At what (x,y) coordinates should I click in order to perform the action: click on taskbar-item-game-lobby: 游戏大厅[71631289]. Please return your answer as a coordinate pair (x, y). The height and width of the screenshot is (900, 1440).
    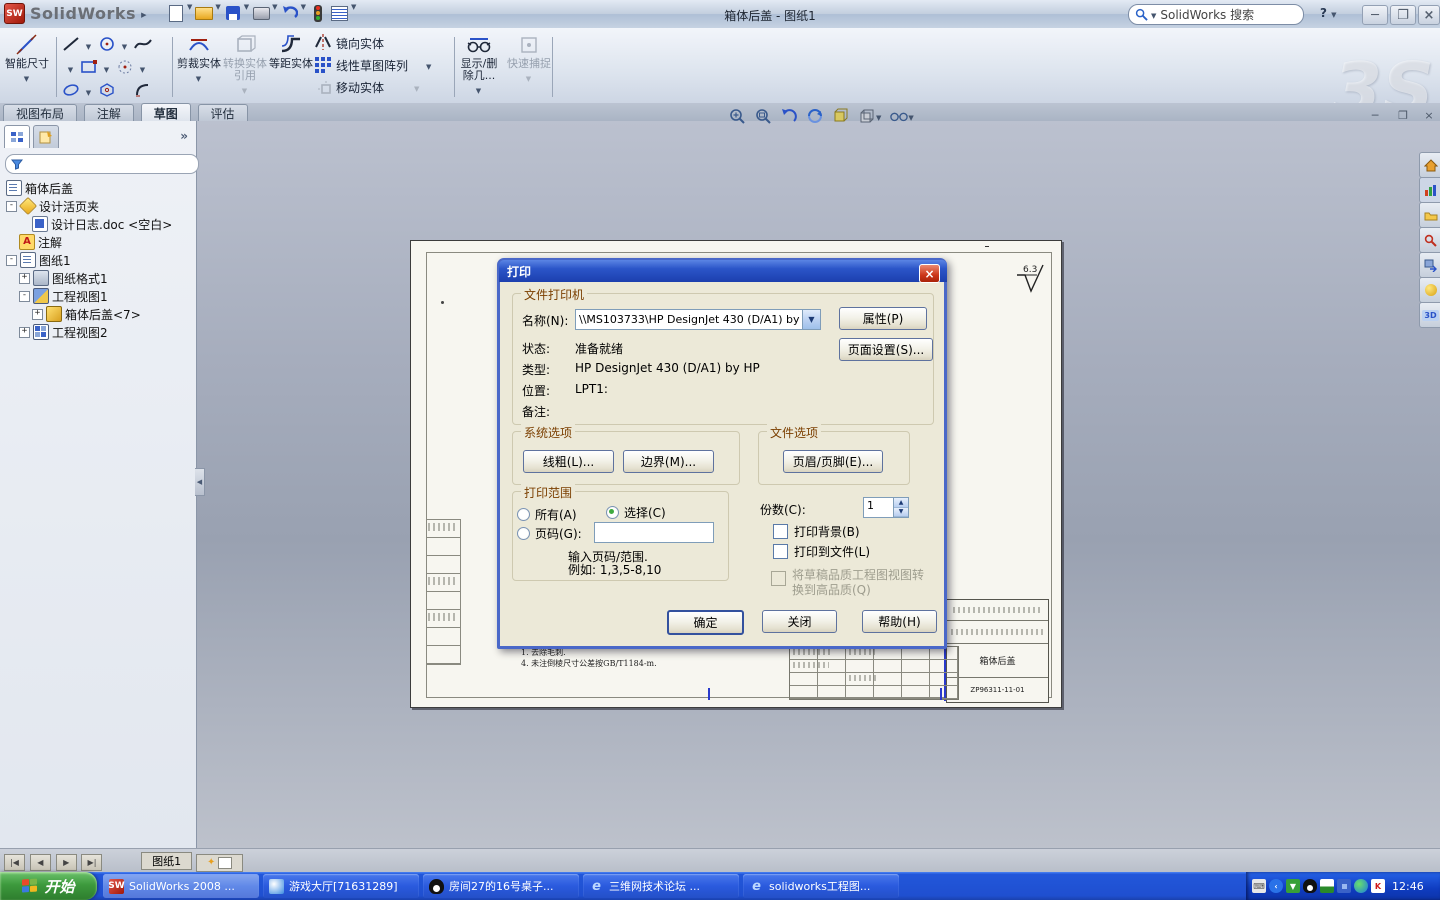
    Looking at the image, I should click on (341, 886).